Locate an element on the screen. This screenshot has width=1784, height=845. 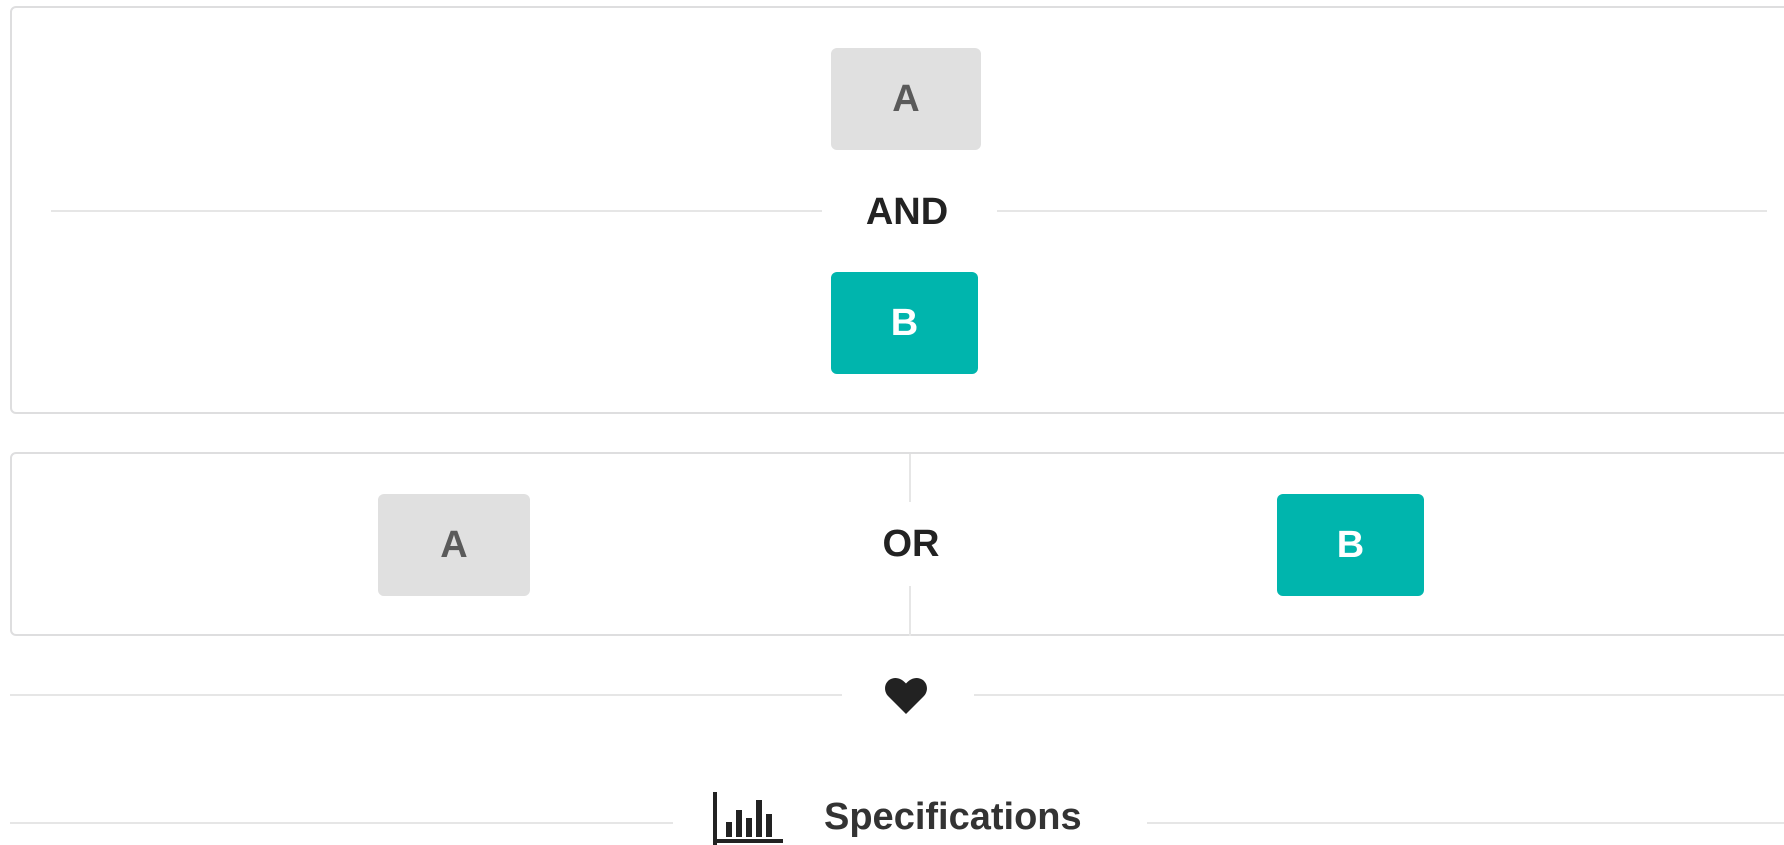
bar-chart-icon is located at coordinates (747, 818).